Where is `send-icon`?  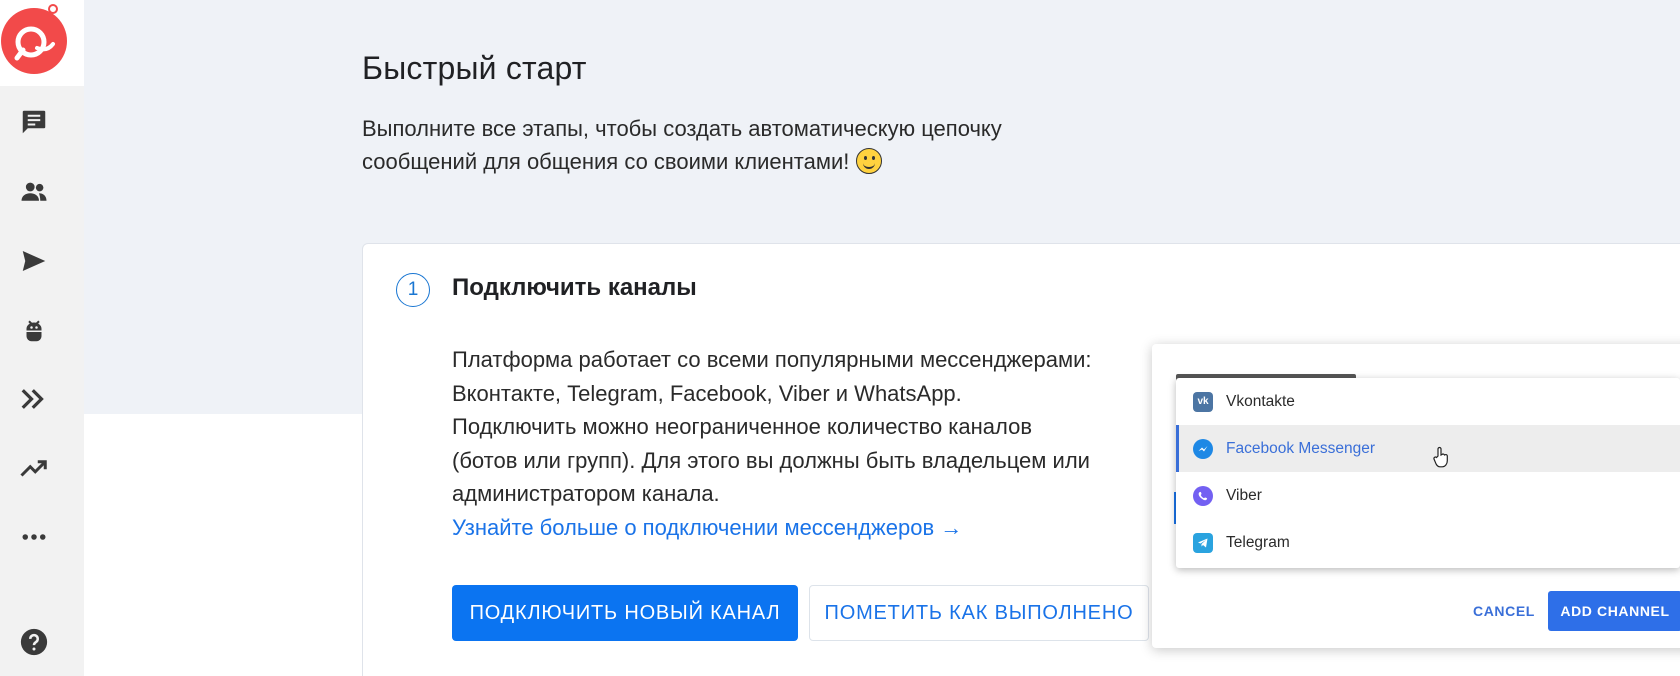 send-icon is located at coordinates (34, 261).